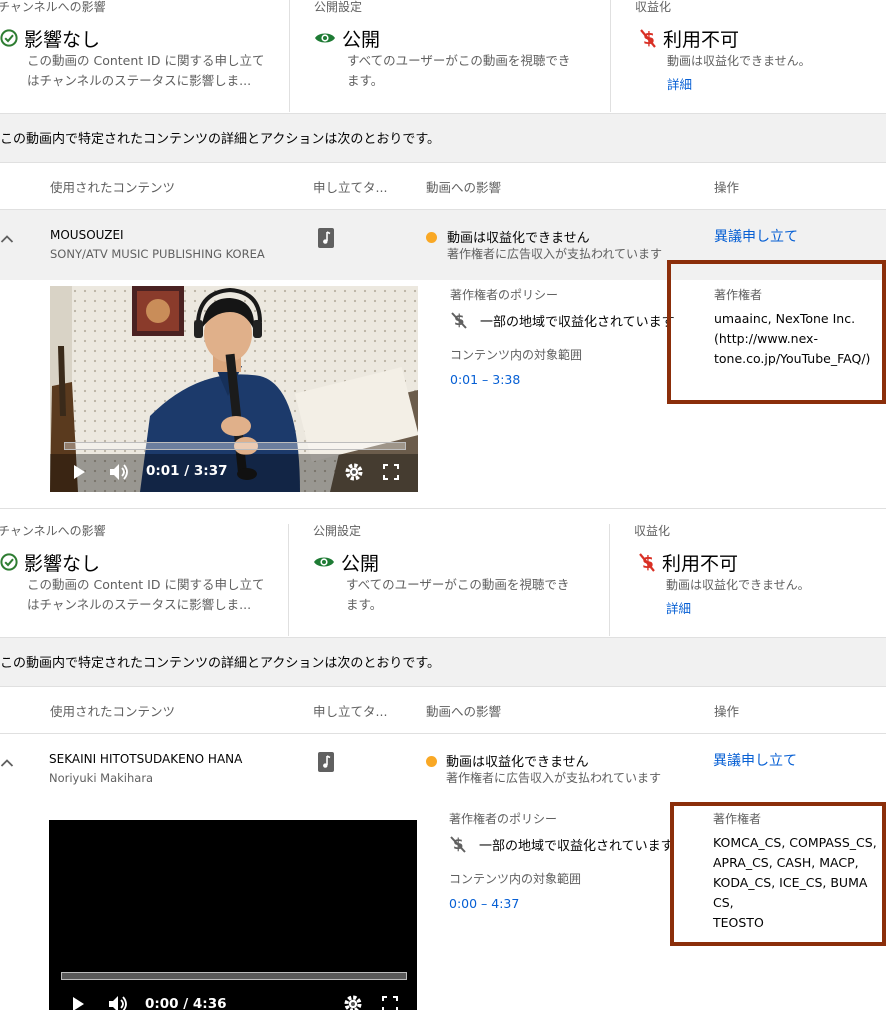  I want to click on video-player: 0:00 / 4:36, so click(233, 915).